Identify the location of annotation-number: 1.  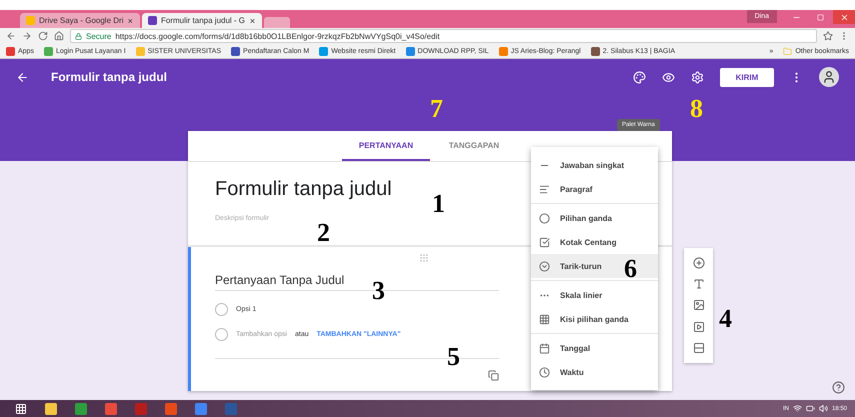
(438, 204).